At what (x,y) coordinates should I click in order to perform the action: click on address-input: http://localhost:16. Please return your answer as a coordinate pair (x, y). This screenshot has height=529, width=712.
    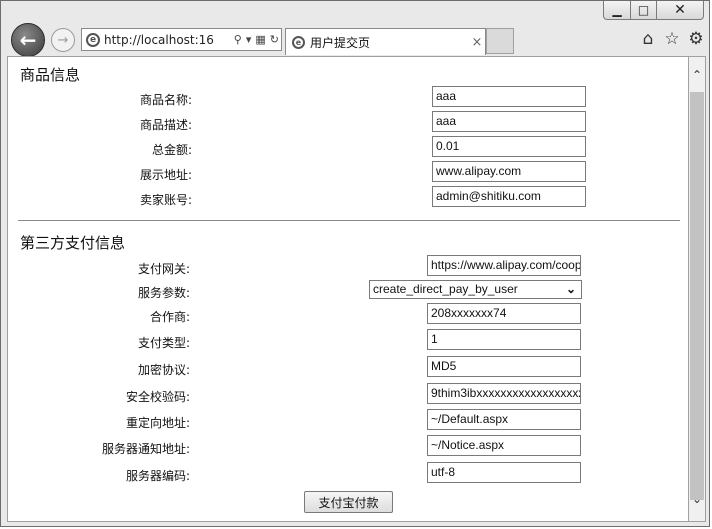
    Looking at the image, I should click on (168, 40).